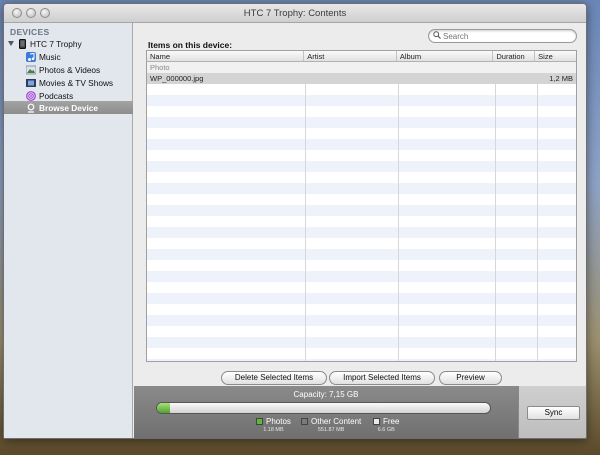 This screenshot has width=600, height=455. I want to click on capacity-bar, so click(323, 408).